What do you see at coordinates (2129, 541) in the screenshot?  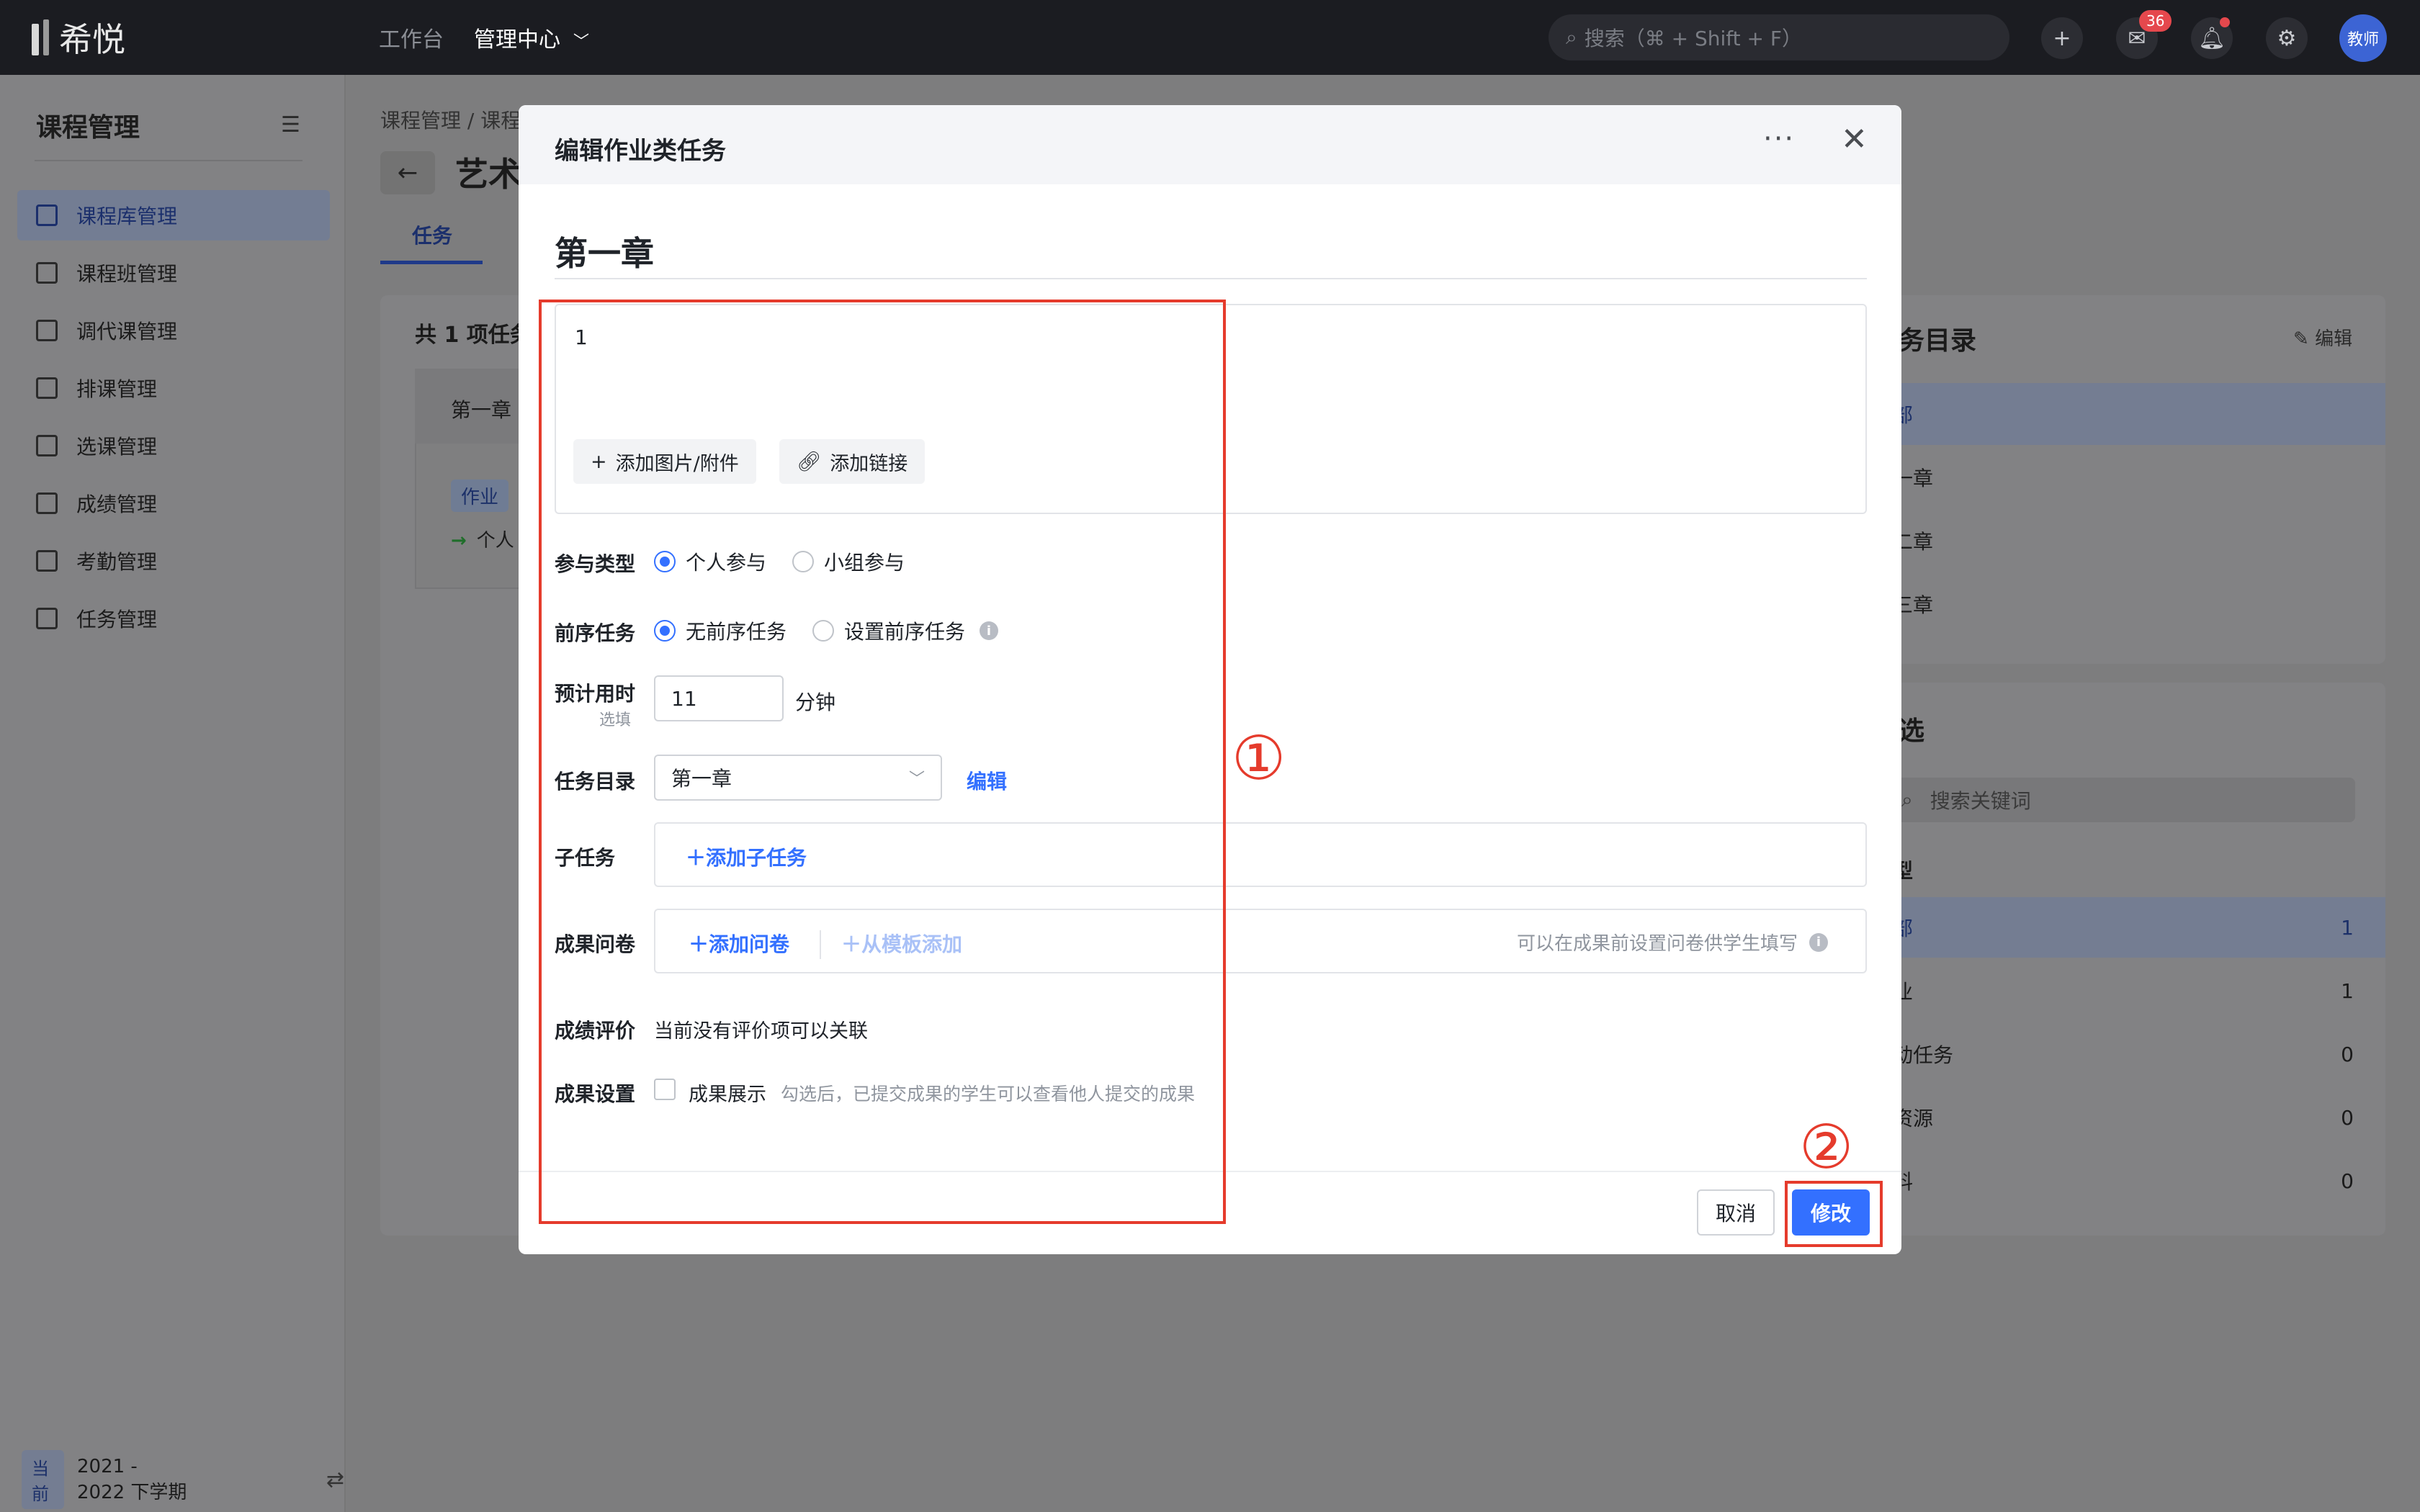 I see `catalog-item-chapter-2: 第二章` at bounding box center [2129, 541].